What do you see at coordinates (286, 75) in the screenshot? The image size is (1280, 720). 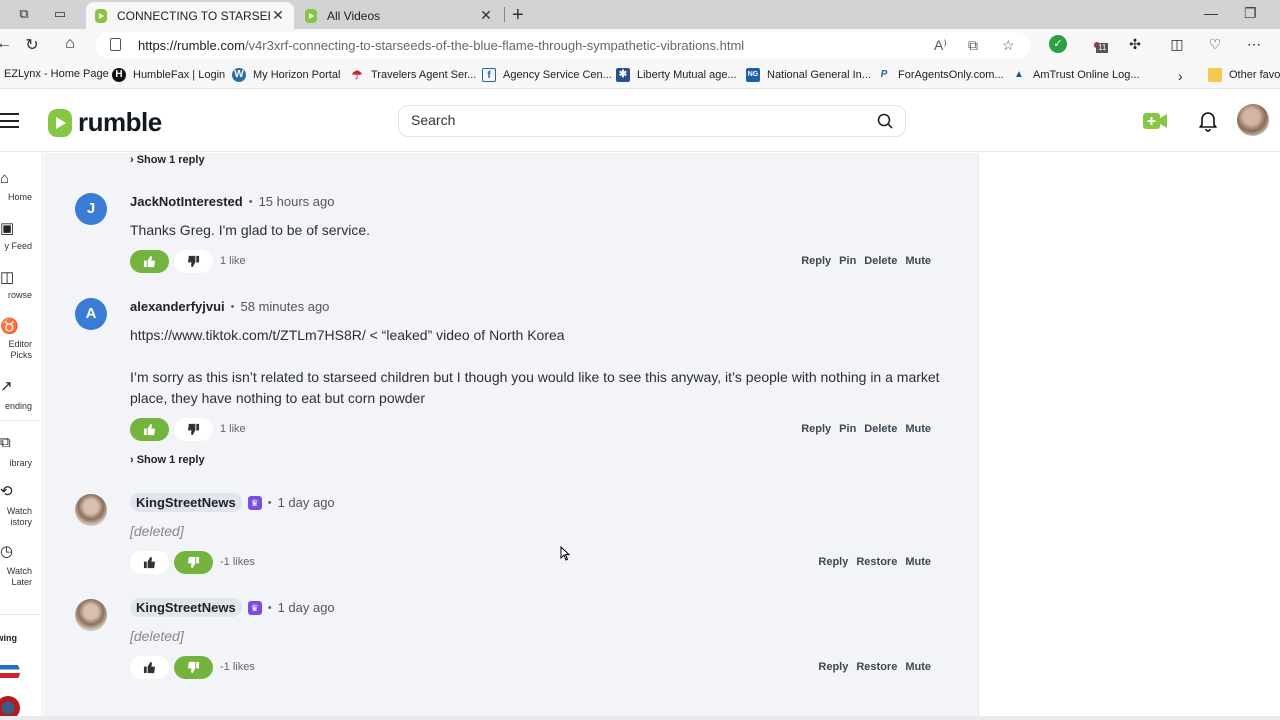 I see `favorite-item: W My Horizon Portal` at bounding box center [286, 75].